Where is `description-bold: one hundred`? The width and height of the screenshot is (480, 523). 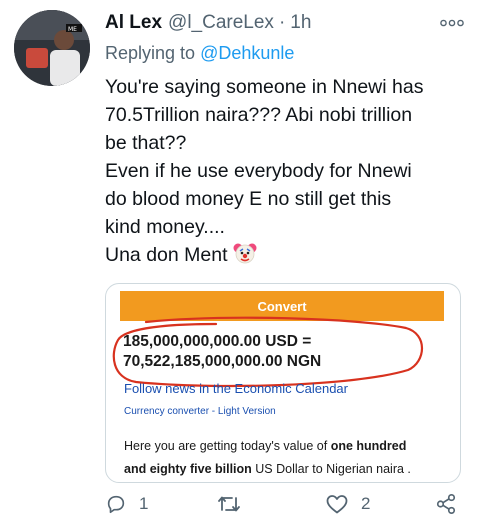
description-bold: one hundred is located at coordinates (368, 446).